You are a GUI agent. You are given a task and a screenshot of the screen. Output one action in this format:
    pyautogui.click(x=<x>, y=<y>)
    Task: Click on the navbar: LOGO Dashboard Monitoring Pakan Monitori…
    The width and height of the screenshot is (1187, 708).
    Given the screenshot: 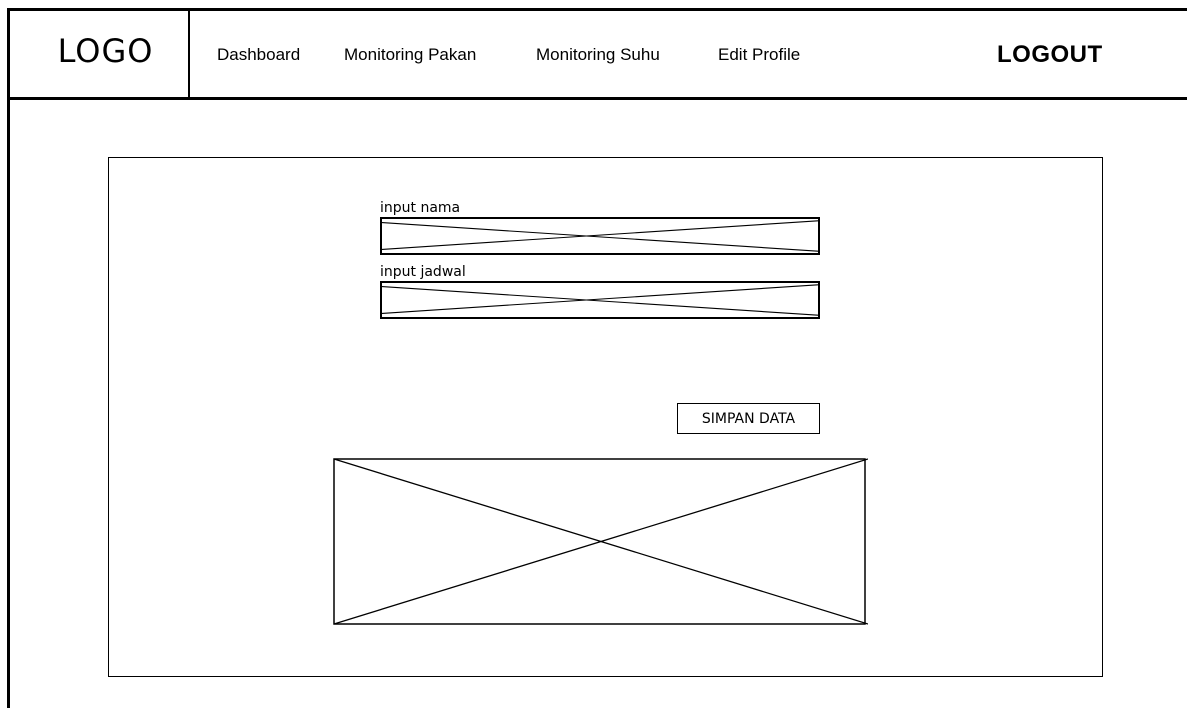 What is the action you would take?
    pyautogui.click(x=597, y=54)
    